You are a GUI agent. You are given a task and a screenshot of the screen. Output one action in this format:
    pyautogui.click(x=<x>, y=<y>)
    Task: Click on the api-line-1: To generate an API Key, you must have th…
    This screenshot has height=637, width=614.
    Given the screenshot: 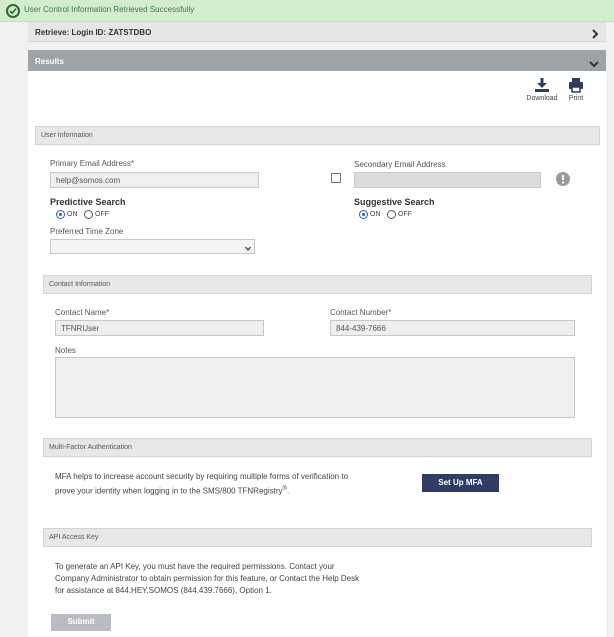 What is the action you would take?
    pyautogui.click(x=195, y=566)
    